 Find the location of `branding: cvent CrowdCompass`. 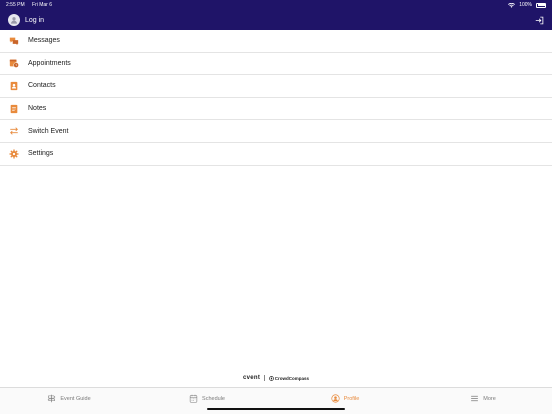

branding: cvent CrowdCompass is located at coordinates (276, 378).